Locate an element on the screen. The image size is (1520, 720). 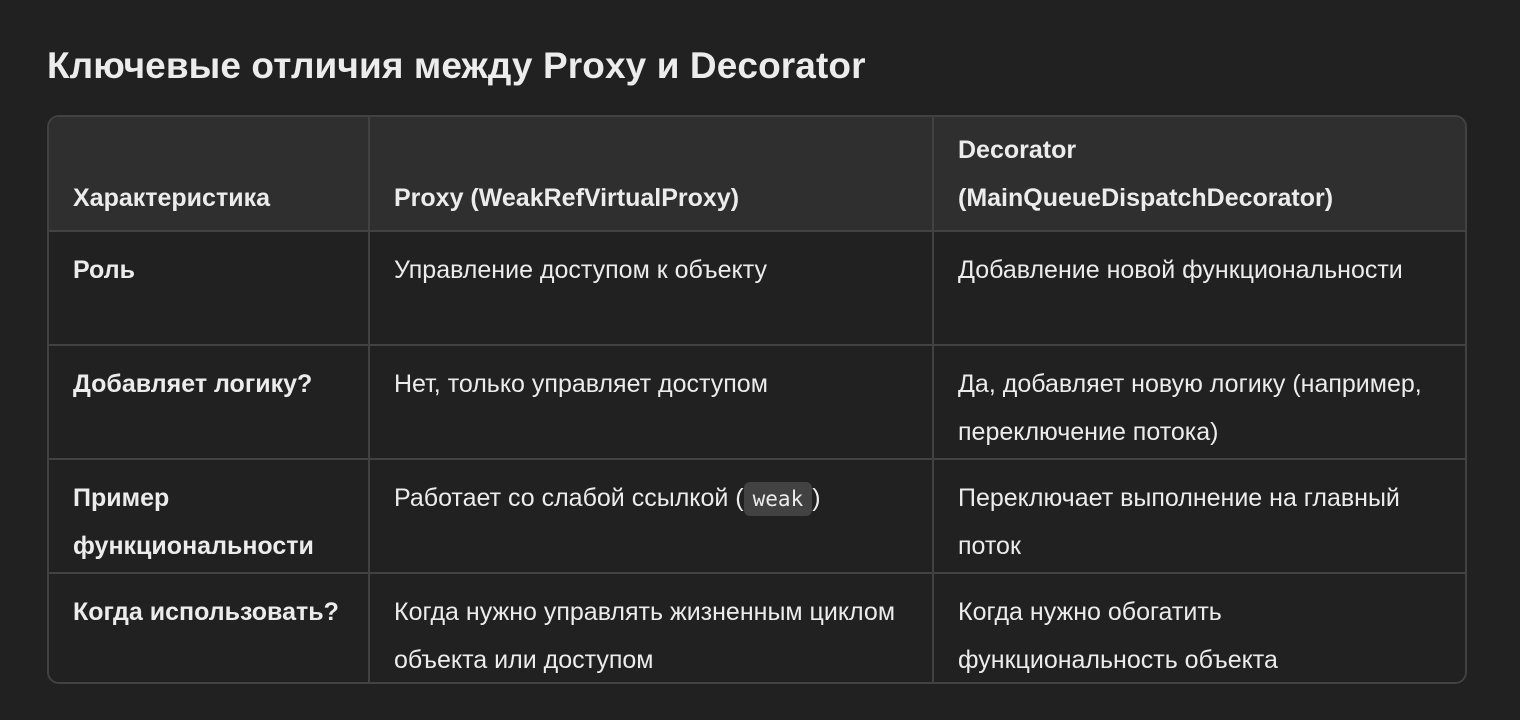
page-title: Ключевые отличия между Proxy и Decorator is located at coordinates (456, 65).